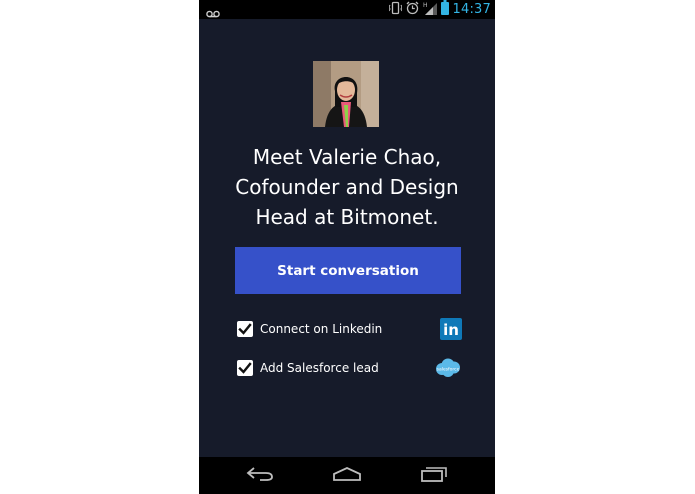 Image resolution: width=695 pixels, height=494 pixels. What do you see at coordinates (348, 270) in the screenshot?
I see `start-conversation-button: Start conversation` at bounding box center [348, 270].